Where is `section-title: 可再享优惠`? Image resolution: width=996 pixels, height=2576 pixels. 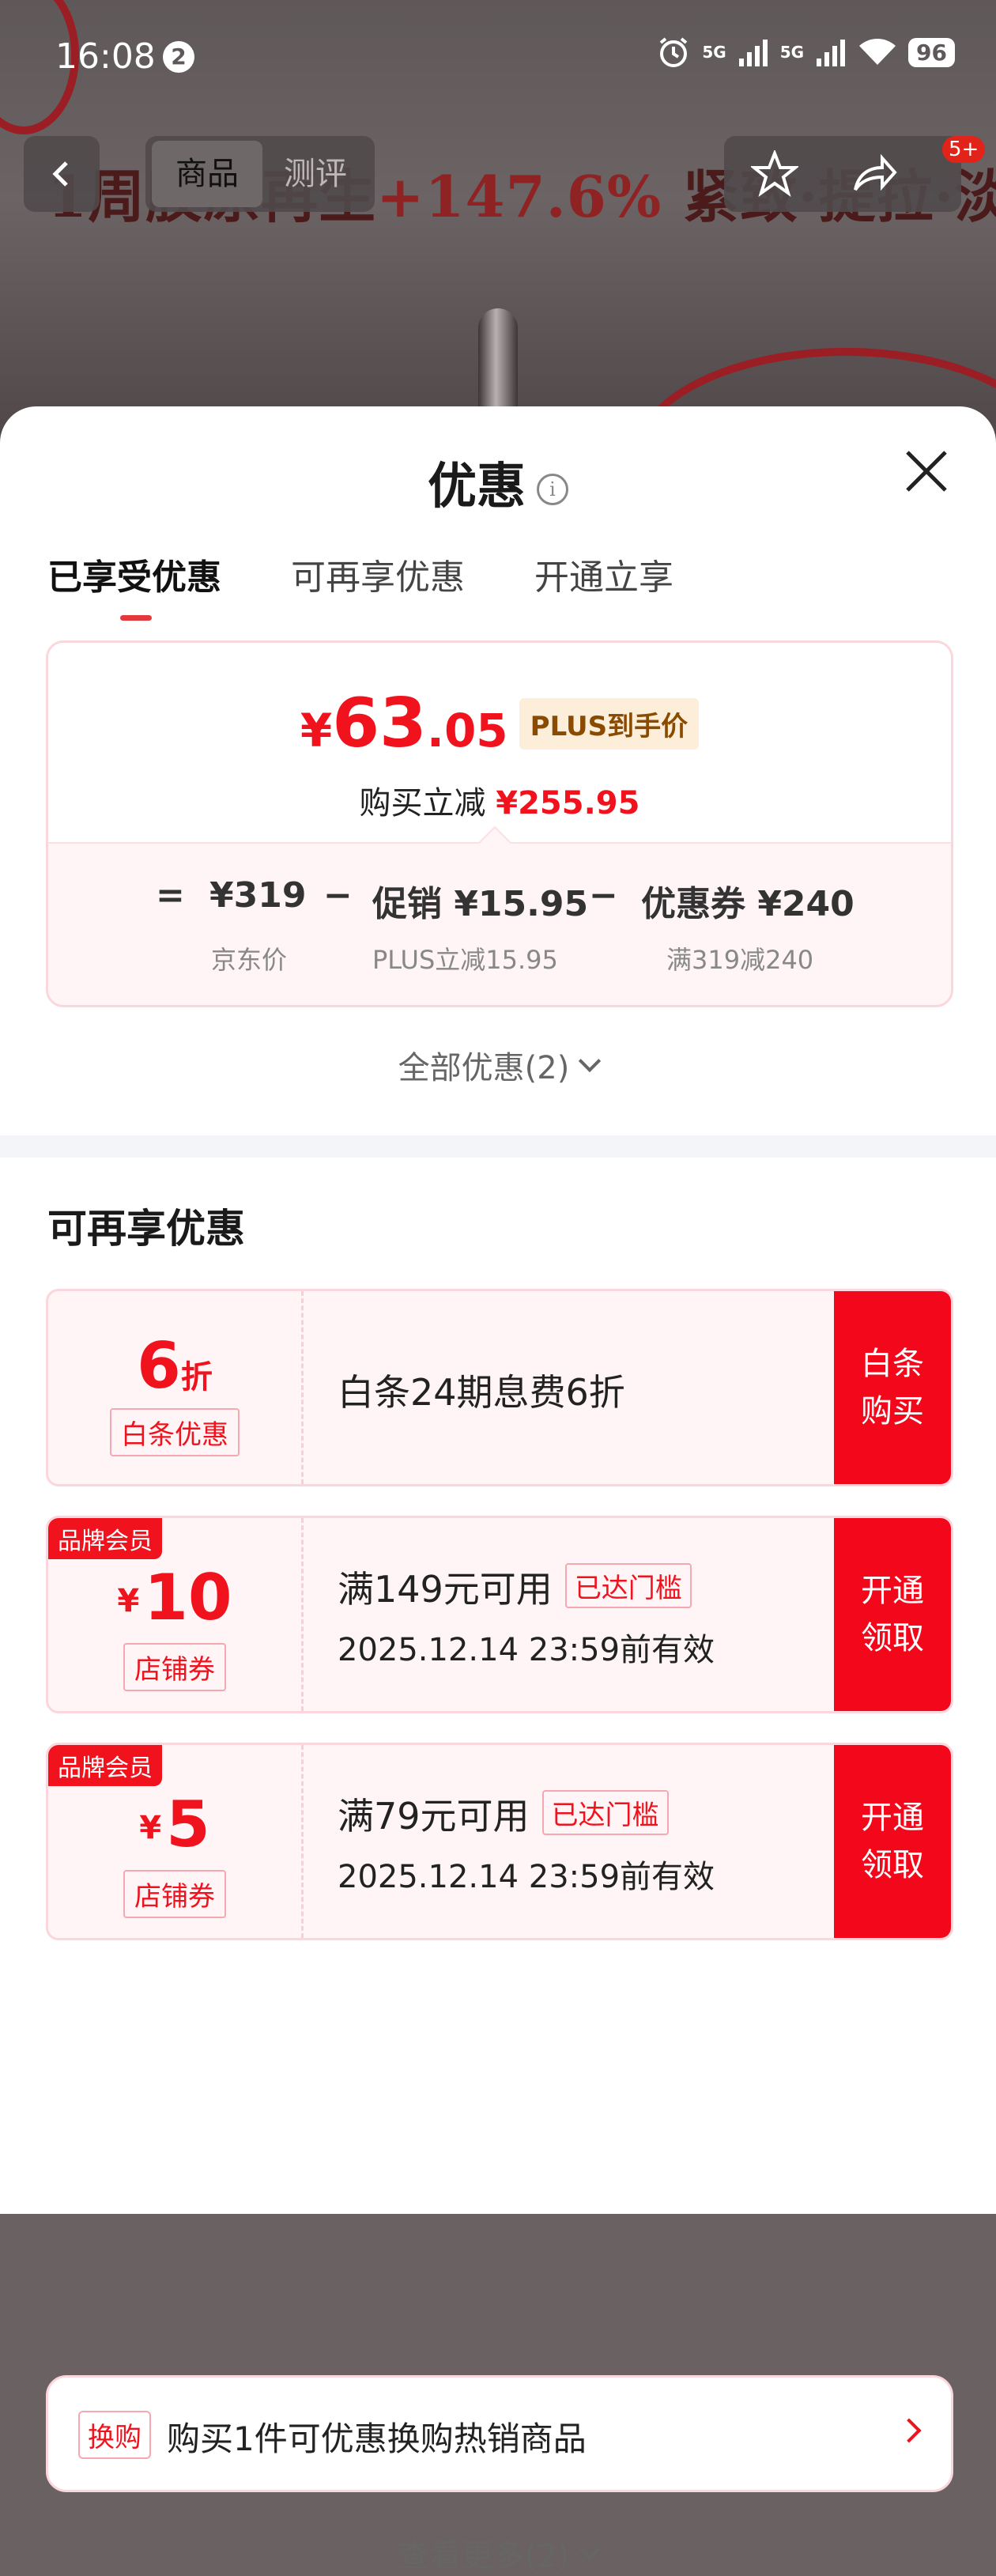
section-title: 可再享优惠 is located at coordinates (146, 1229).